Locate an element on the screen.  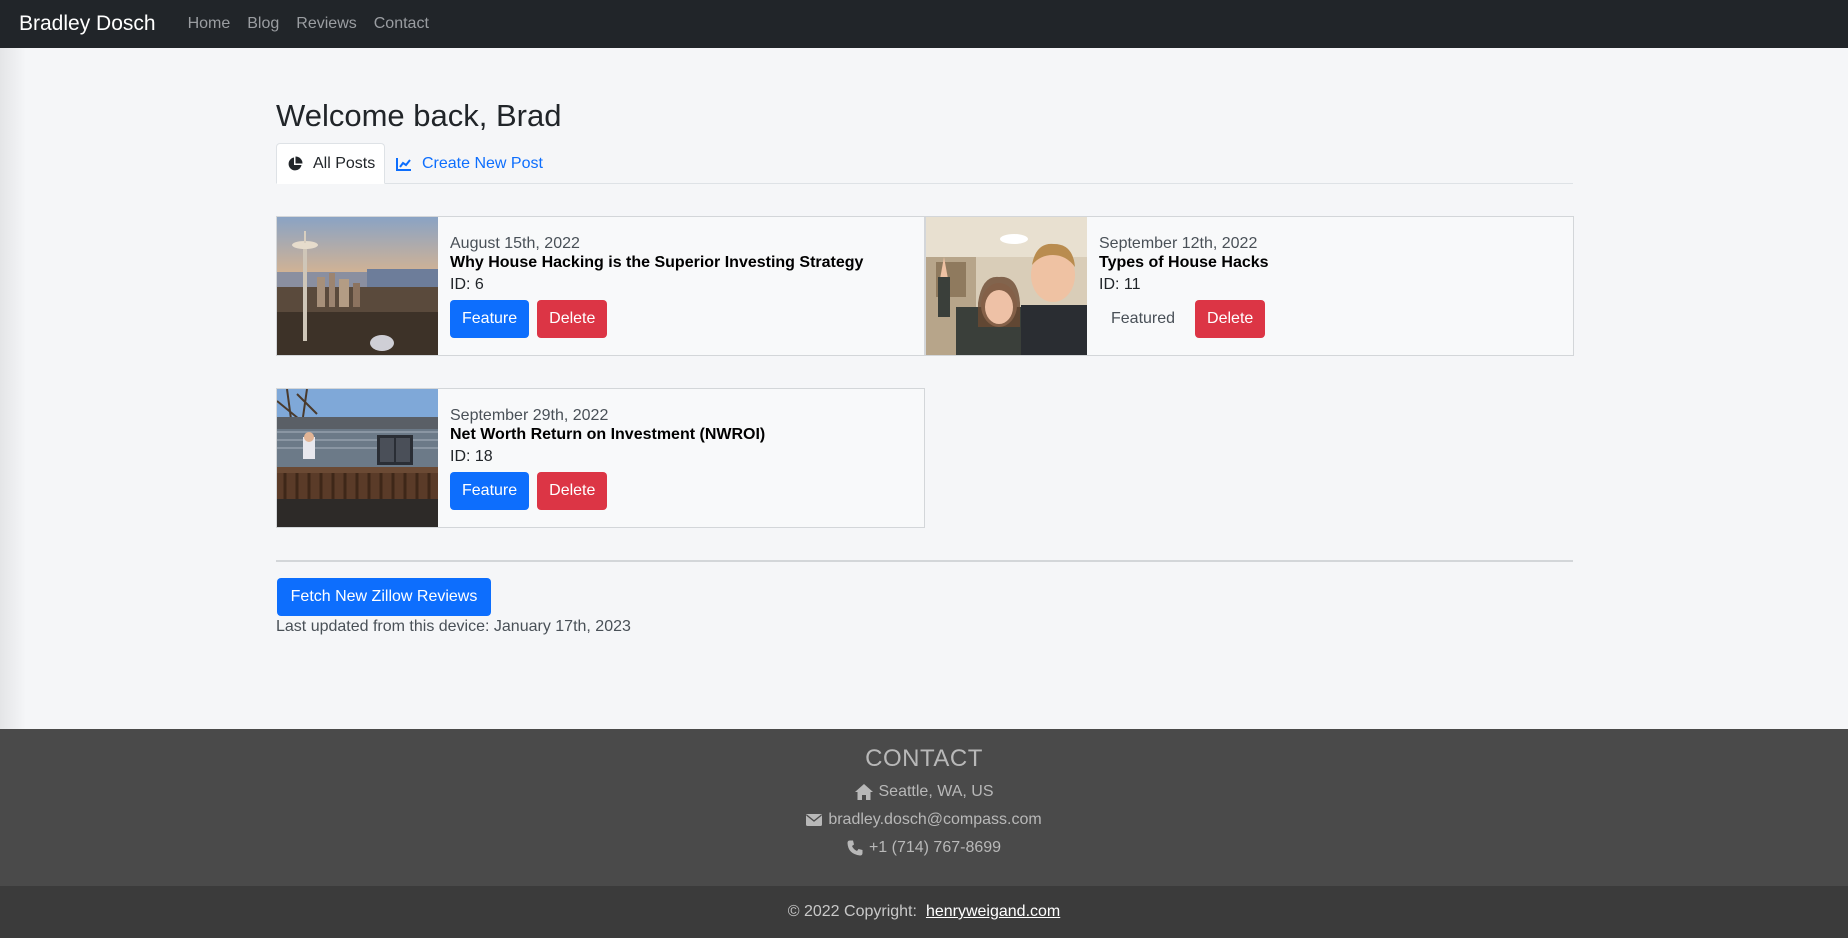
site-link: henryweigand.com is located at coordinates (993, 912).